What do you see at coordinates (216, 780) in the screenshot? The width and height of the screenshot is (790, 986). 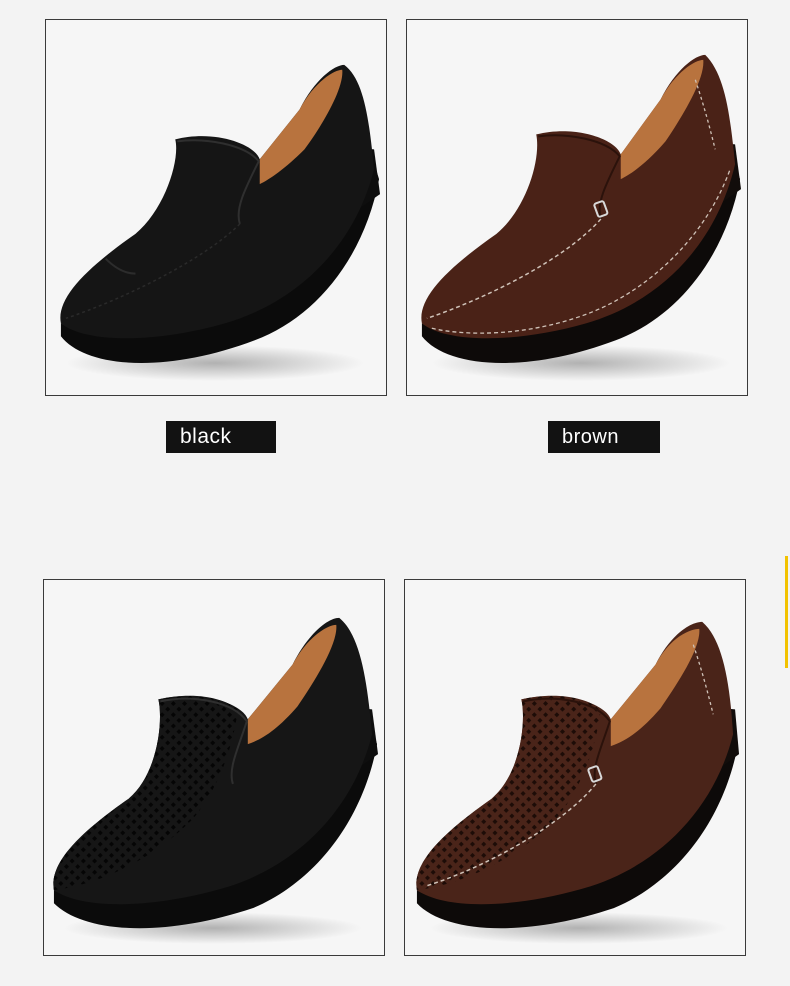 I see `loafer-black-perforated` at bounding box center [216, 780].